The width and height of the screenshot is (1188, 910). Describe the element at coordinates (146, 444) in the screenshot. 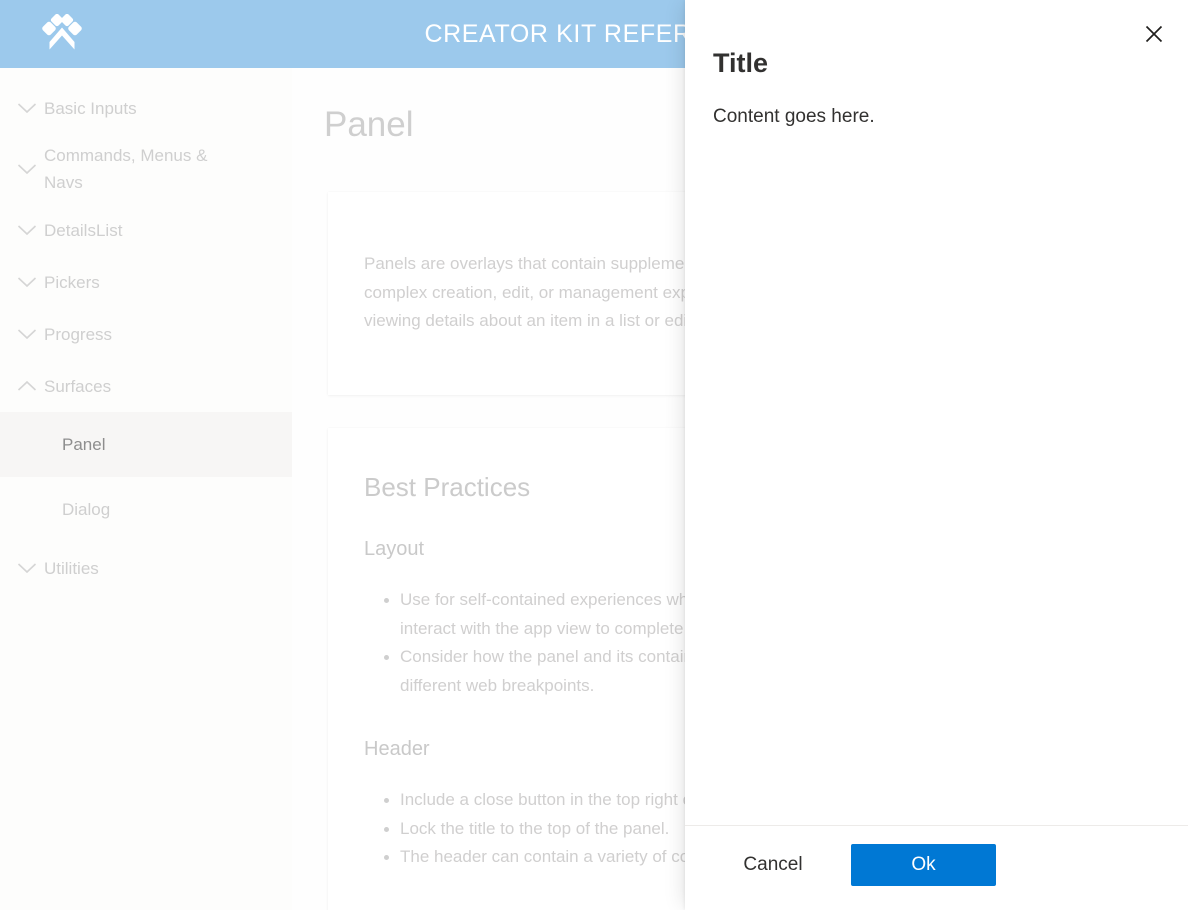

I see `sidebar-item-panel: Panel` at that location.